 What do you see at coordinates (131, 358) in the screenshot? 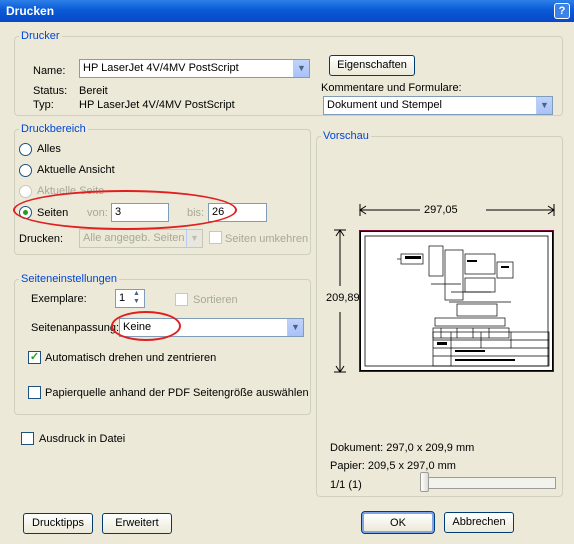
I see `auto-rotate-label: Automatisch drehen und zentrieren` at bounding box center [131, 358].